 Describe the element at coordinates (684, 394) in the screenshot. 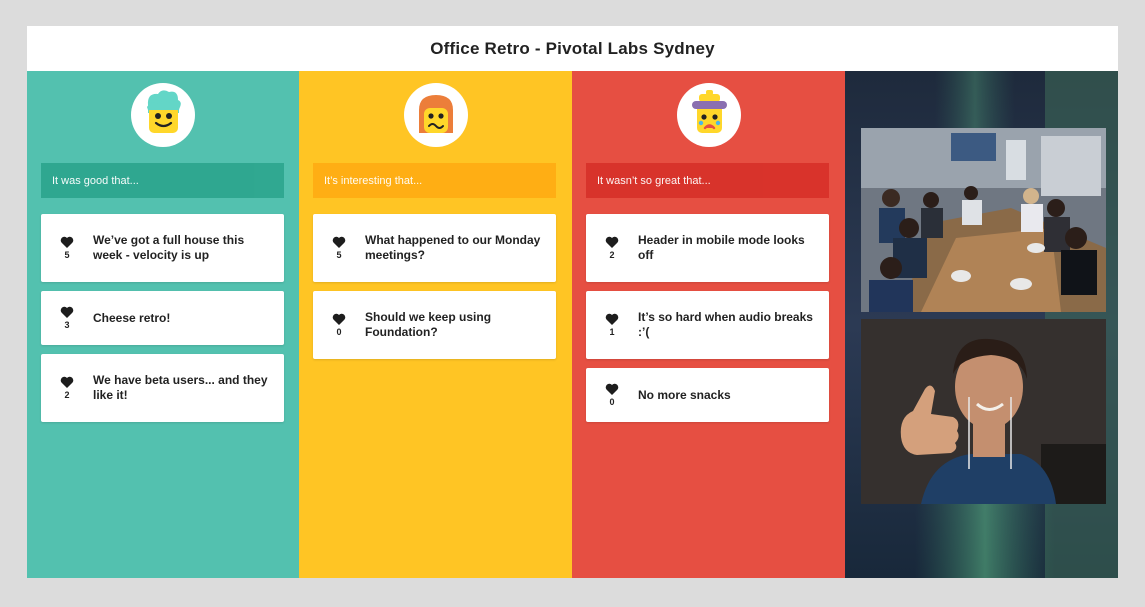

I see `item-text: No more snacks` at that location.